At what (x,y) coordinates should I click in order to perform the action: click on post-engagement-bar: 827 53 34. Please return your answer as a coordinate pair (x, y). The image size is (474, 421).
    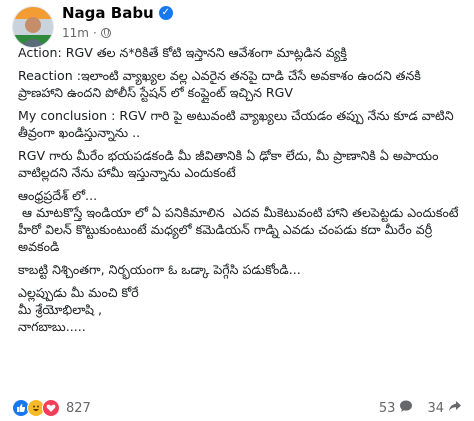
    Looking at the image, I should click on (237, 408).